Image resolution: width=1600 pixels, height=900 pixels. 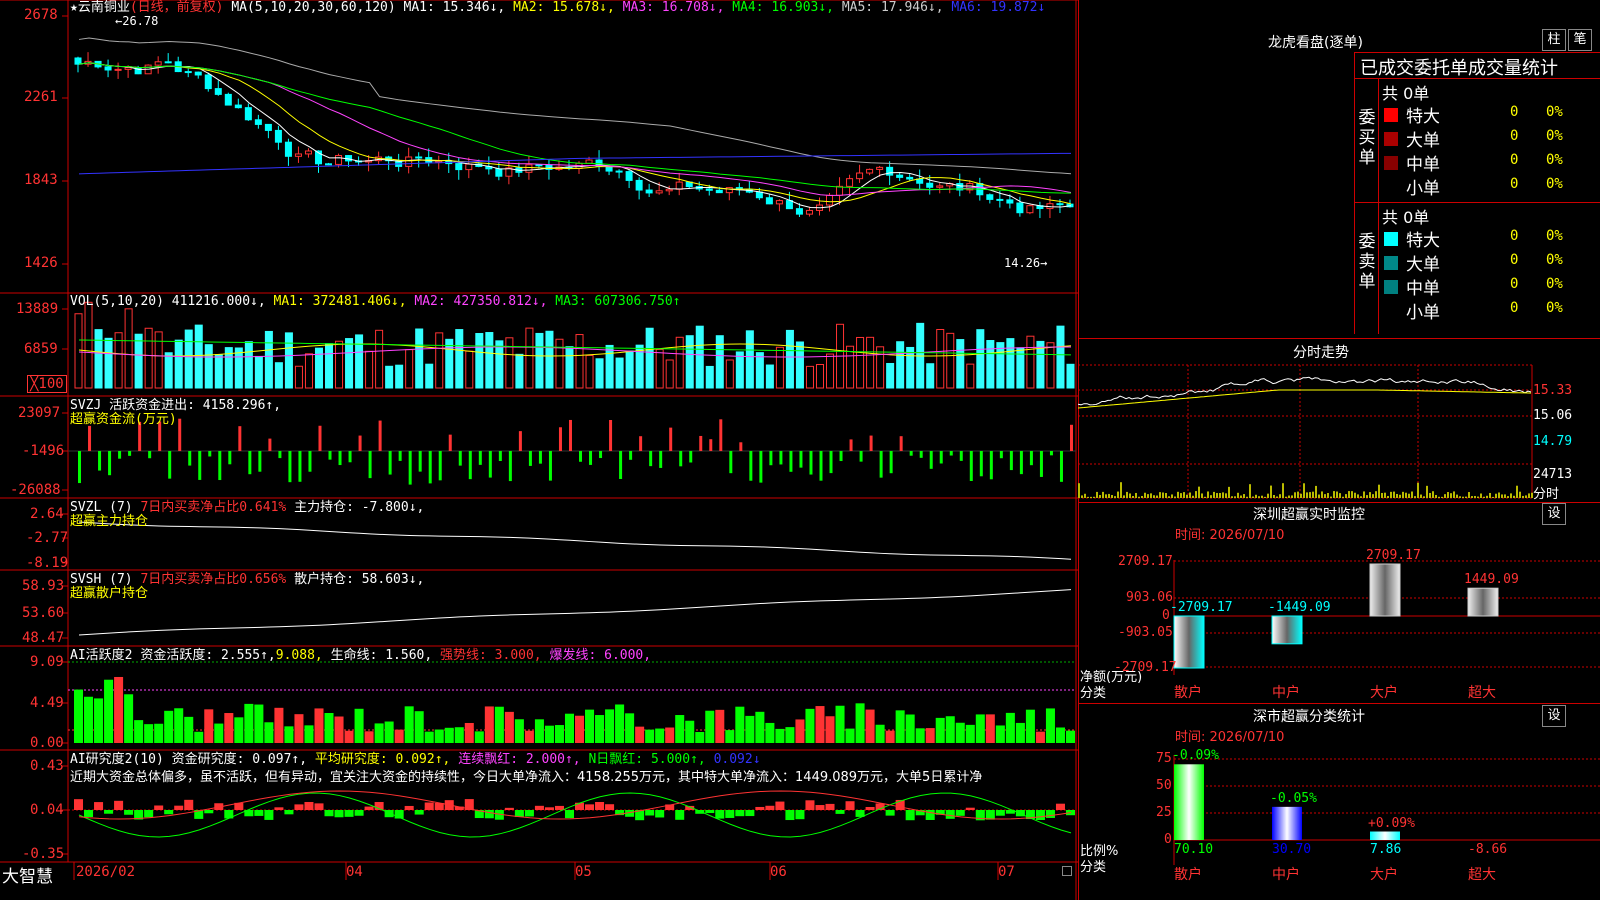 I want to click on order-row-value: 0, so click(x=1514, y=112).